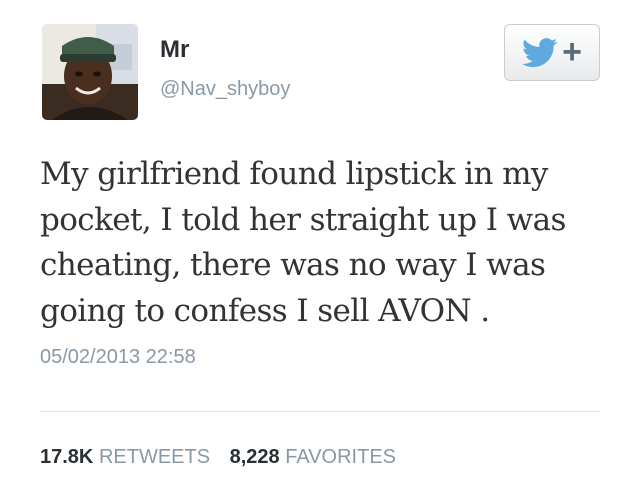 This screenshot has width=640, height=480. I want to click on favorites-stat: 8,228 FAVORITES, so click(313, 457).